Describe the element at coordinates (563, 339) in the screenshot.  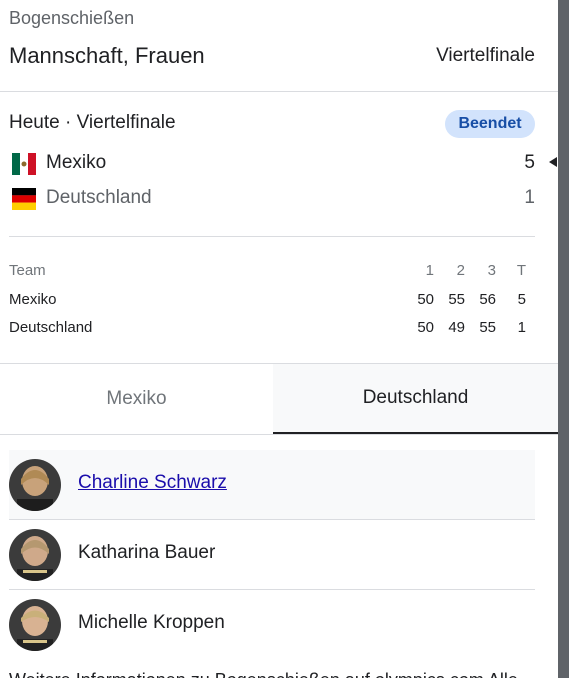
I see `scrollbar` at that location.